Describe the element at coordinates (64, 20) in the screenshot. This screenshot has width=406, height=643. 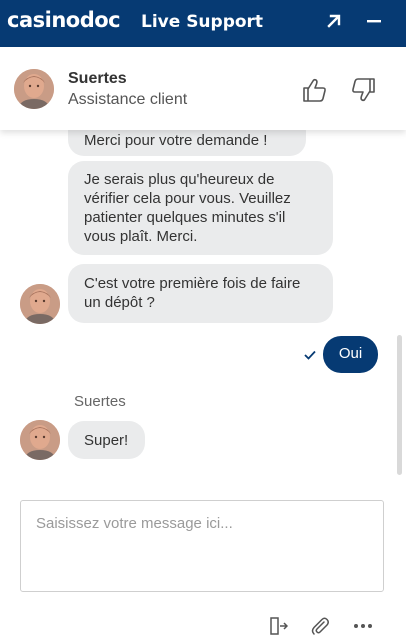
I see `casinodoc-logo: casinodoc` at that location.